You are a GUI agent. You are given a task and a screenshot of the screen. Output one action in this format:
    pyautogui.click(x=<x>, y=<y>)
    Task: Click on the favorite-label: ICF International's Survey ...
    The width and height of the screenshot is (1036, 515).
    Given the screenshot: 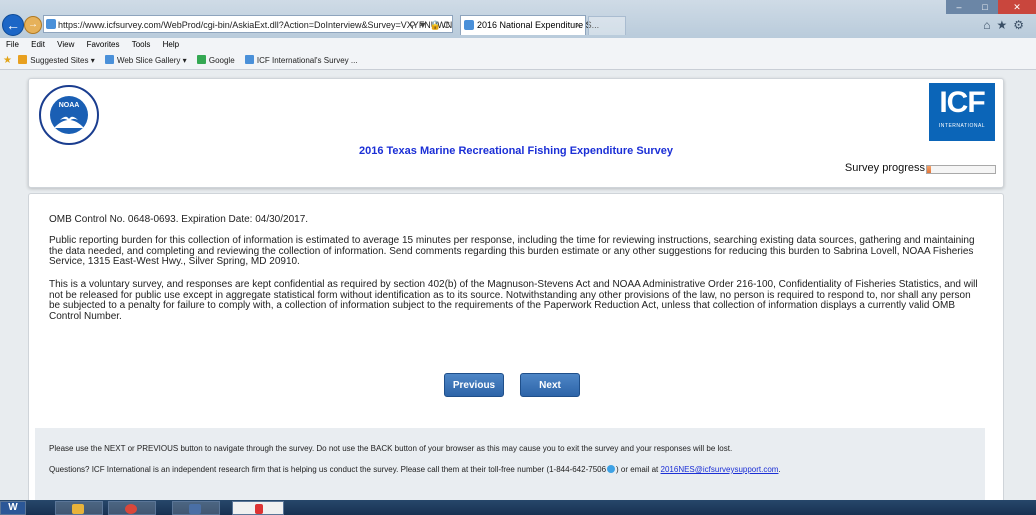 What is the action you would take?
    pyautogui.click(x=307, y=60)
    